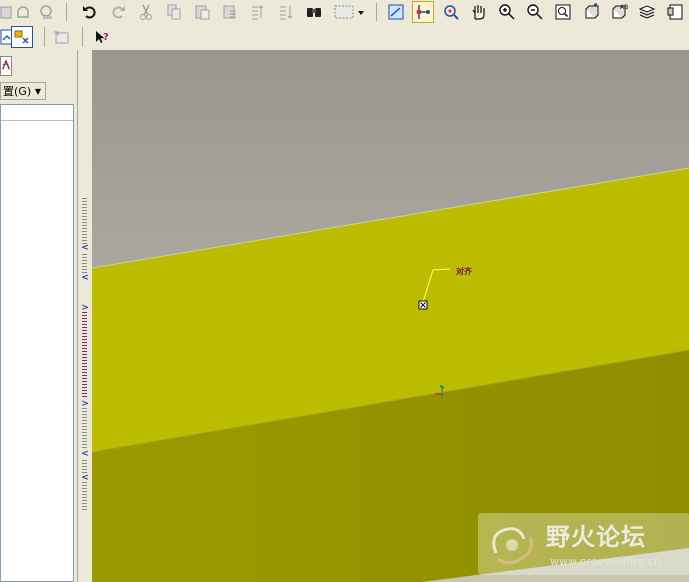  I want to click on panel-splitter: < < > > < <, so click(85, 316).